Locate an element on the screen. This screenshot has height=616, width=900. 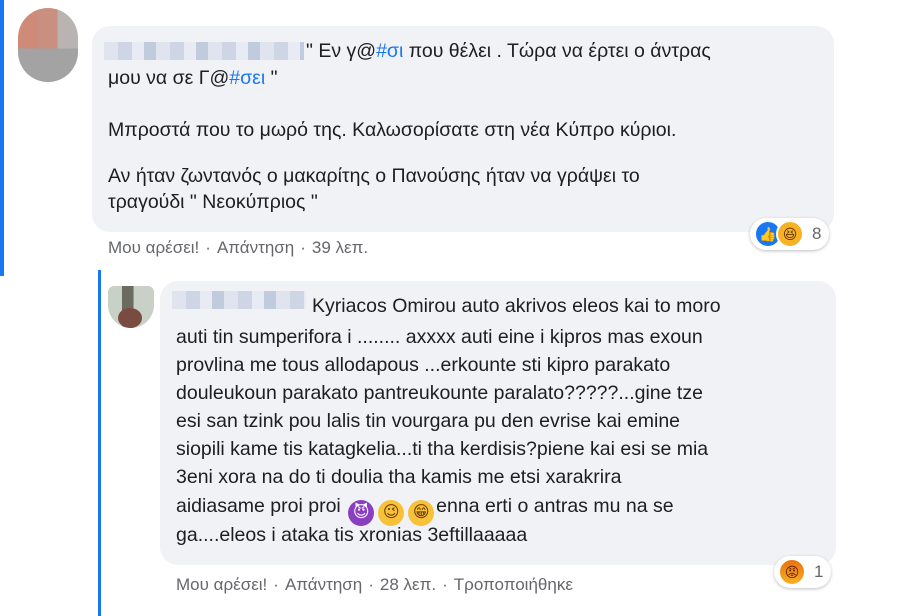
timestamp-link: 28 λεπ. is located at coordinates (408, 584).